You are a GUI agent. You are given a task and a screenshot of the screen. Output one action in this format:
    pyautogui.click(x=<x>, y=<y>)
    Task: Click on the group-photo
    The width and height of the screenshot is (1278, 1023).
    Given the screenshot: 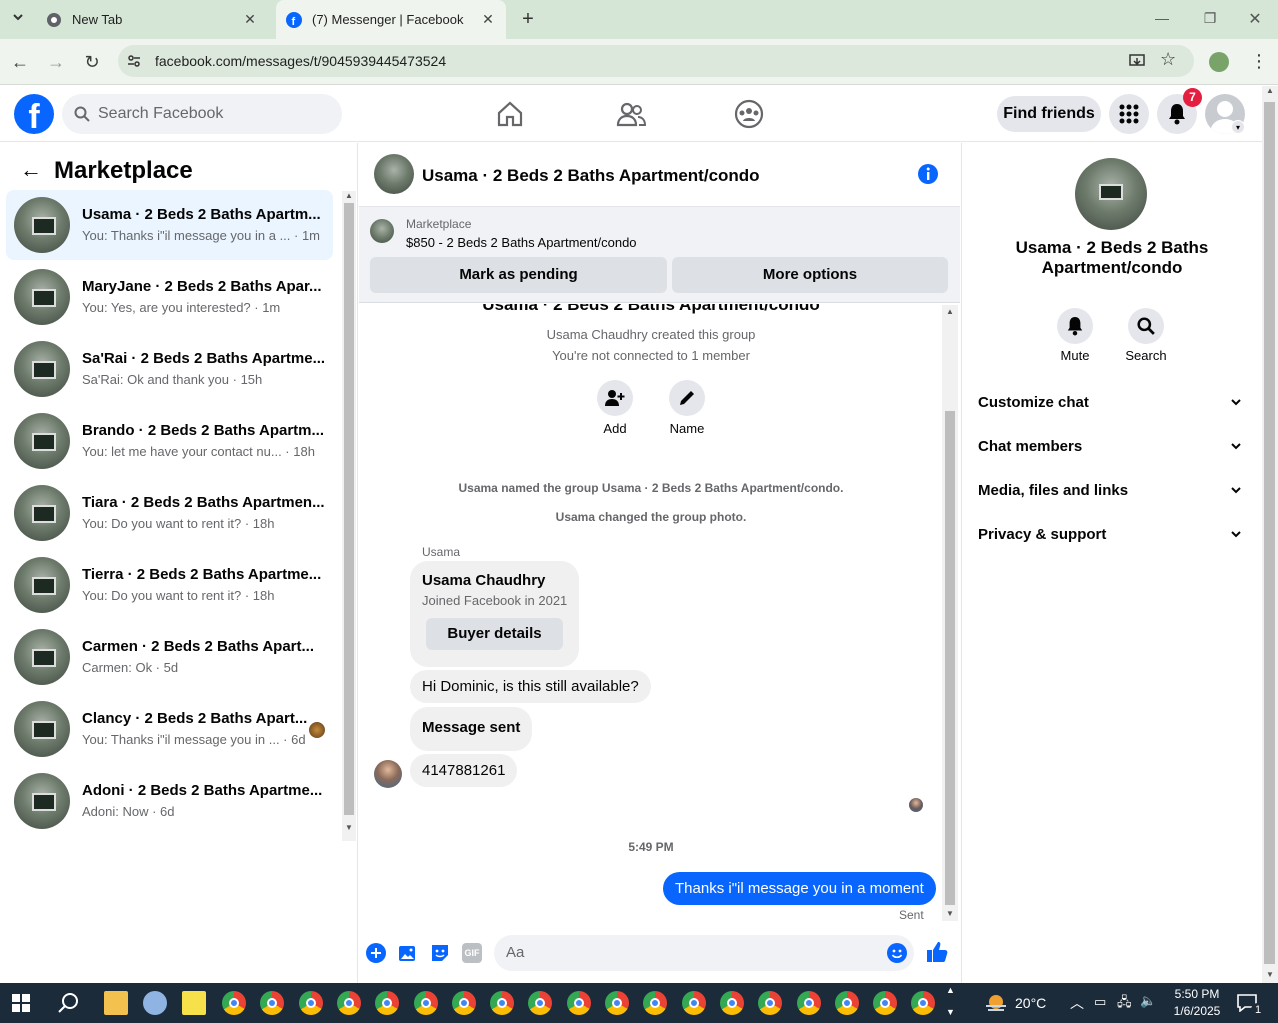 What is the action you would take?
    pyautogui.click(x=1111, y=194)
    